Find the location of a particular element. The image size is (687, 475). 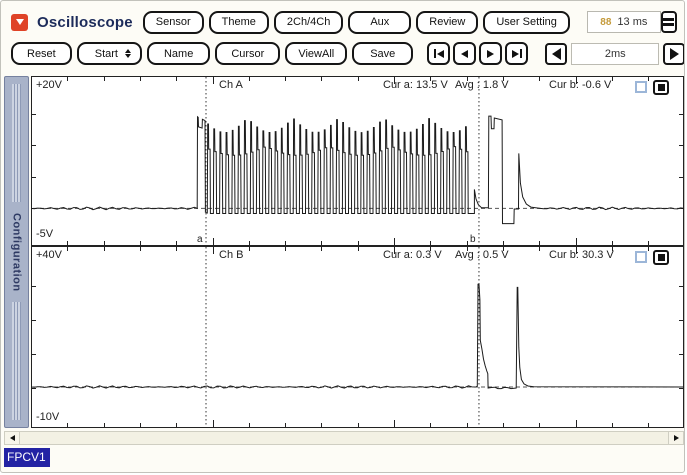

skip-start-button is located at coordinates (439, 53).